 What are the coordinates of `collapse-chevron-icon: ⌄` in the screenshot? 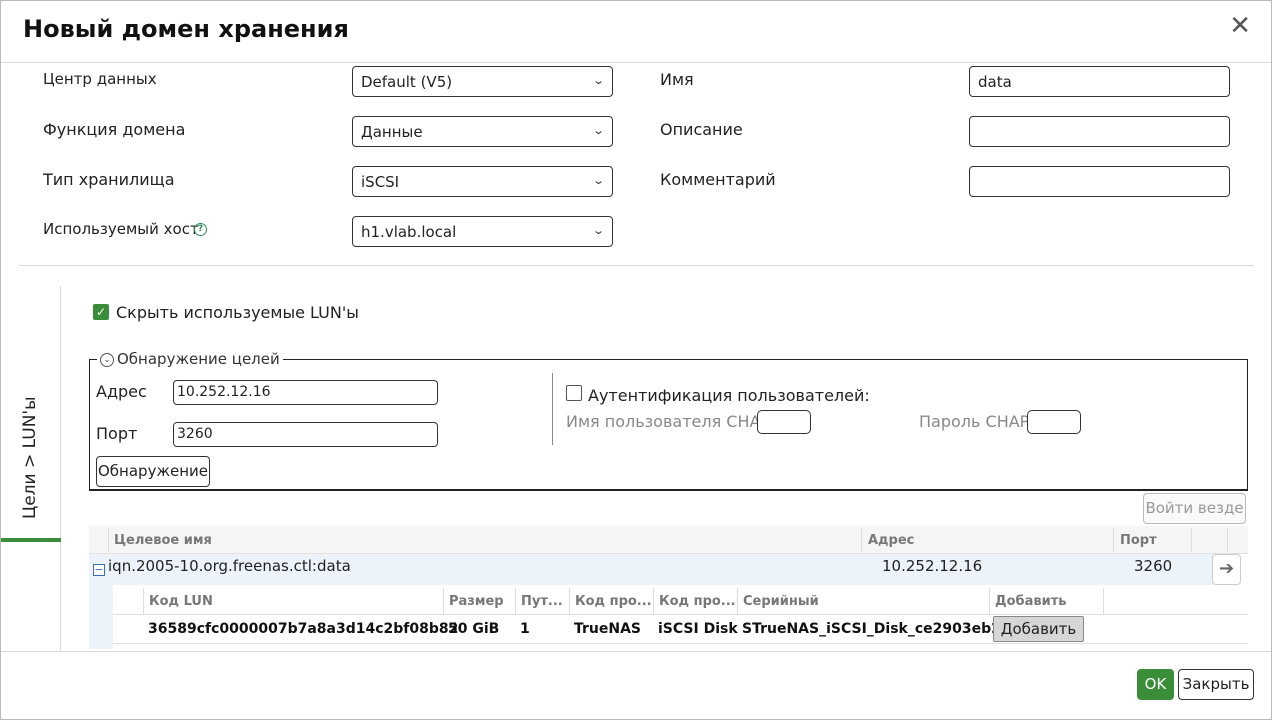 It's located at (107, 359).